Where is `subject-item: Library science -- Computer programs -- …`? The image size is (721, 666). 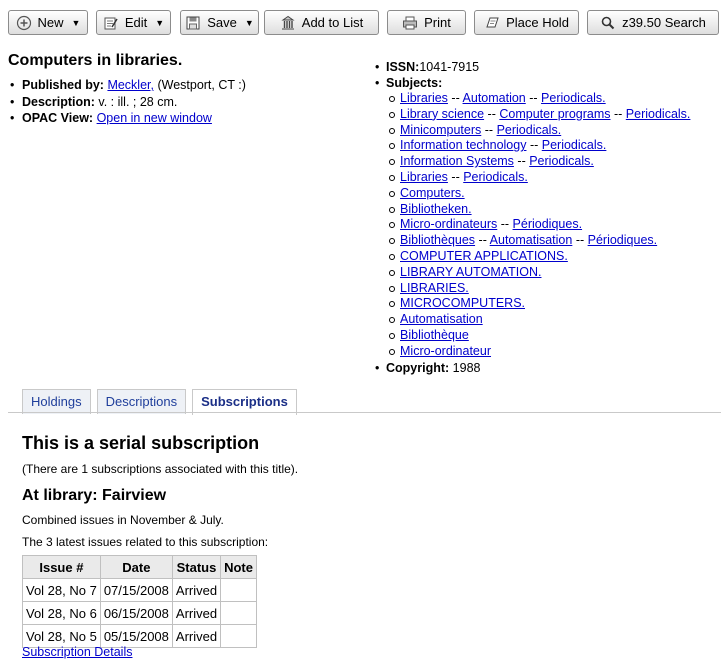
subject-item: Library science -- Computer programs -- … is located at coordinates (539, 114).